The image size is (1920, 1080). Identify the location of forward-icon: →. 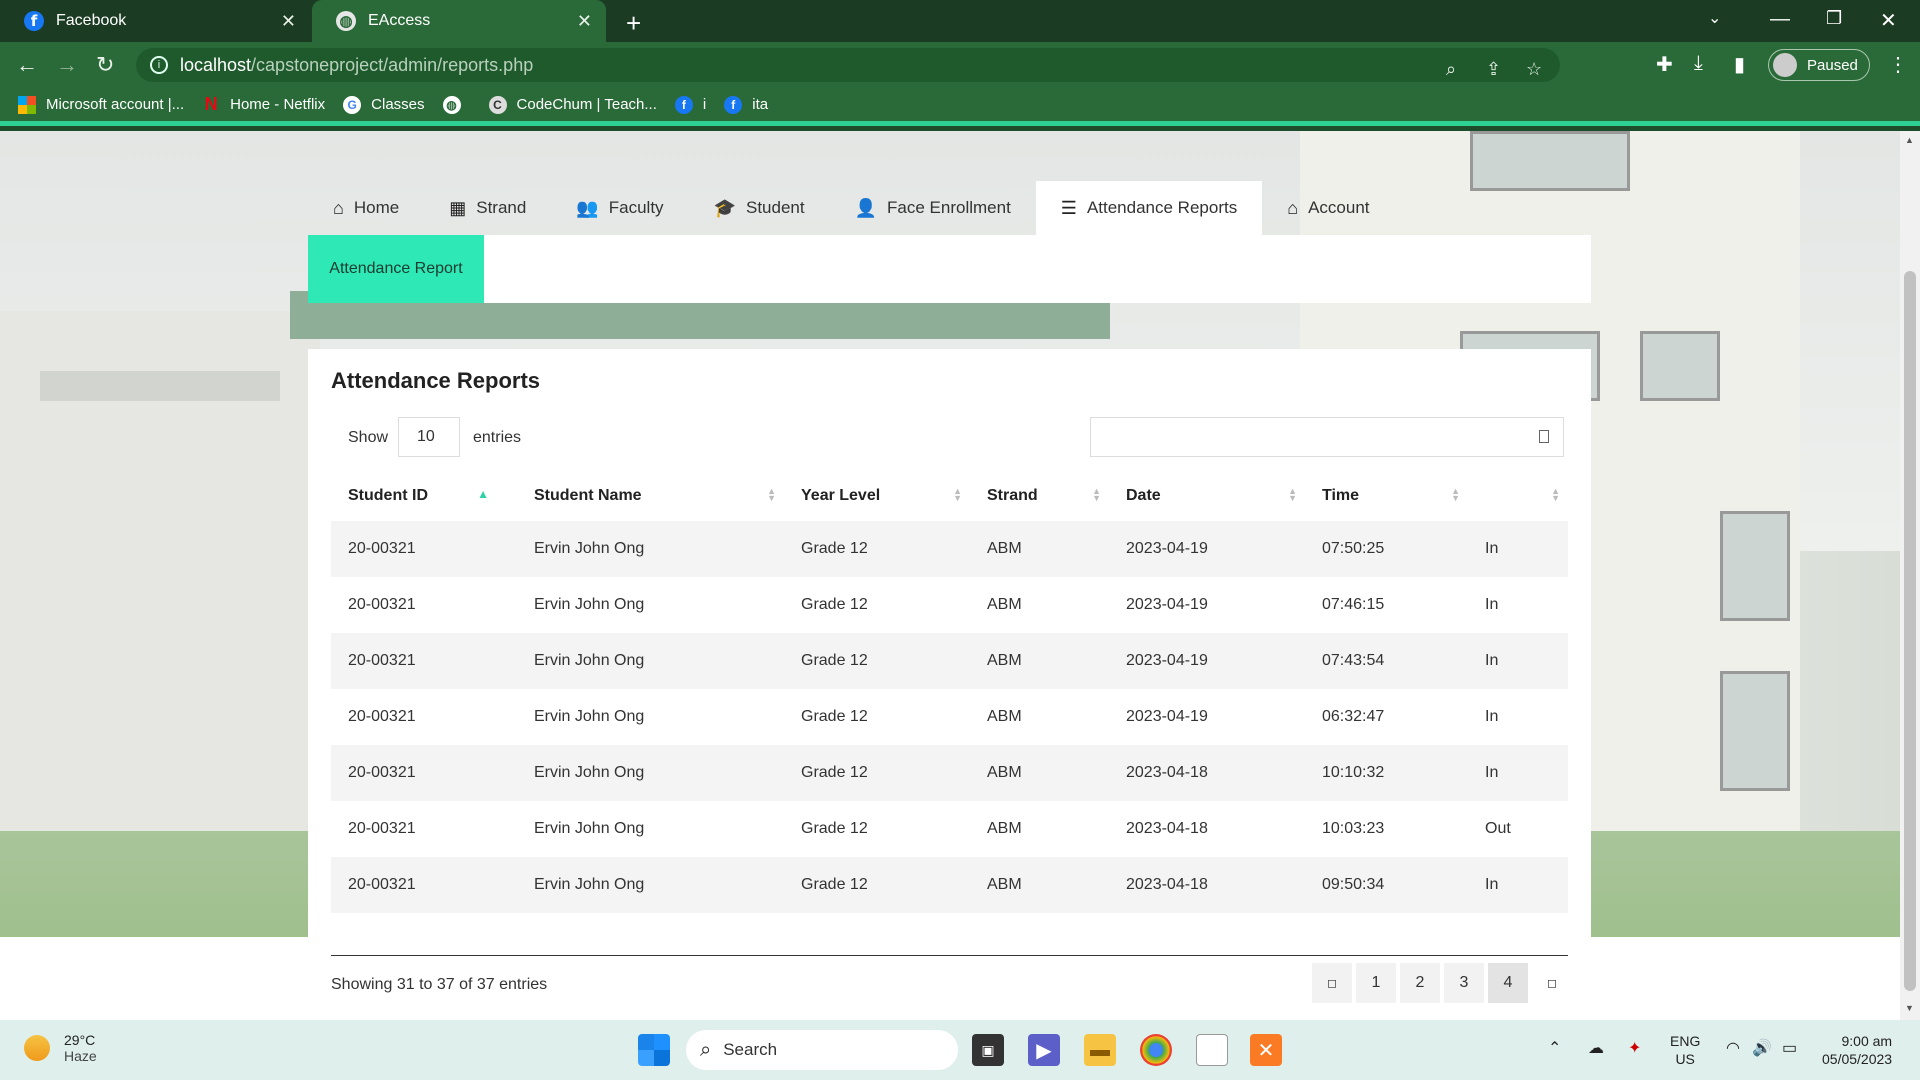
(67, 65).